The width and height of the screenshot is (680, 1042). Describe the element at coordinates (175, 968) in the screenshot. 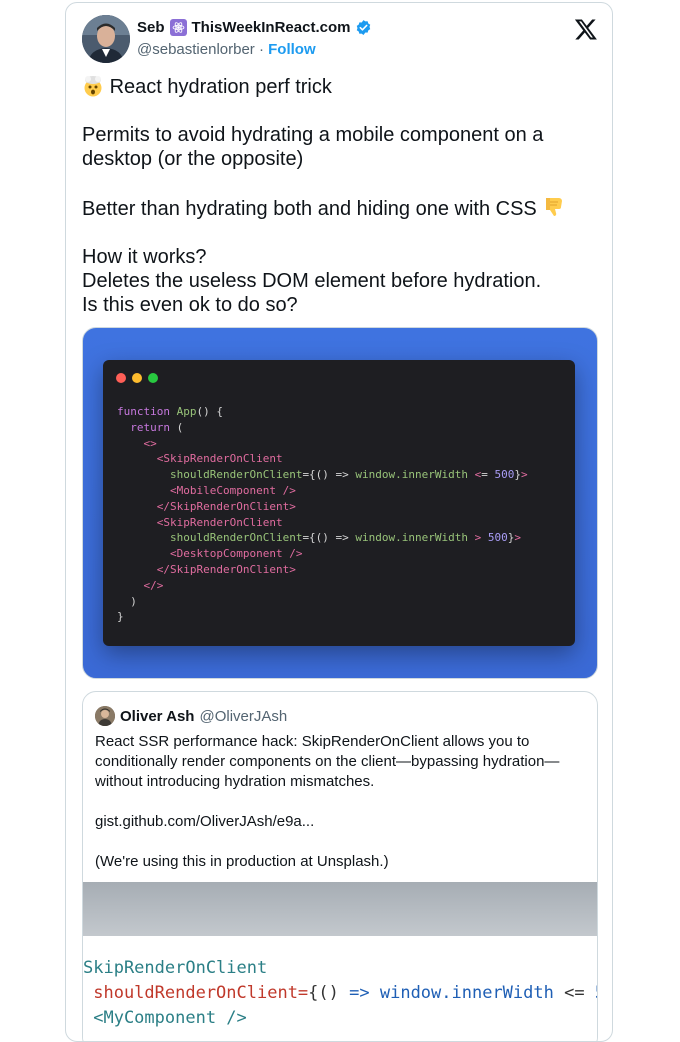

I see `quoted-code-line: SkipRenderOnClient` at that location.